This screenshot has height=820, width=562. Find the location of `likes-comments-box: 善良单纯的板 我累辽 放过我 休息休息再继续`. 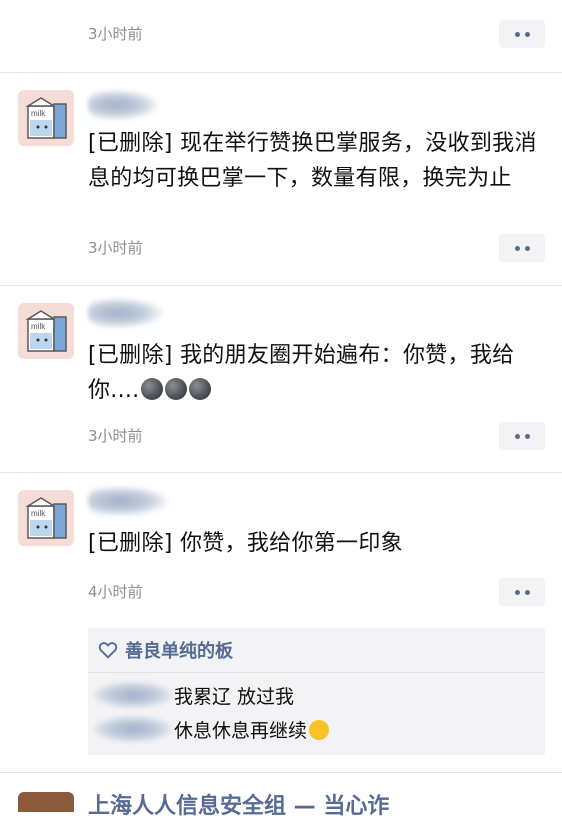

likes-comments-box: 善良单纯的板 我累辽 放过我 休息休息再继续 is located at coordinates (316, 691).